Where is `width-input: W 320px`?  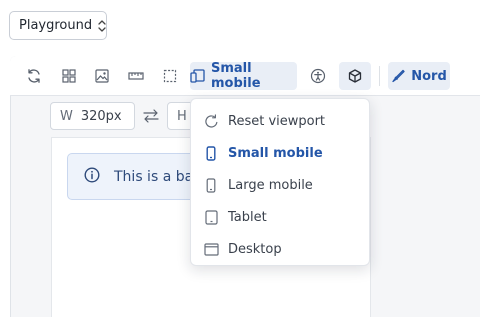 width-input: W 320px is located at coordinates (92, 116).